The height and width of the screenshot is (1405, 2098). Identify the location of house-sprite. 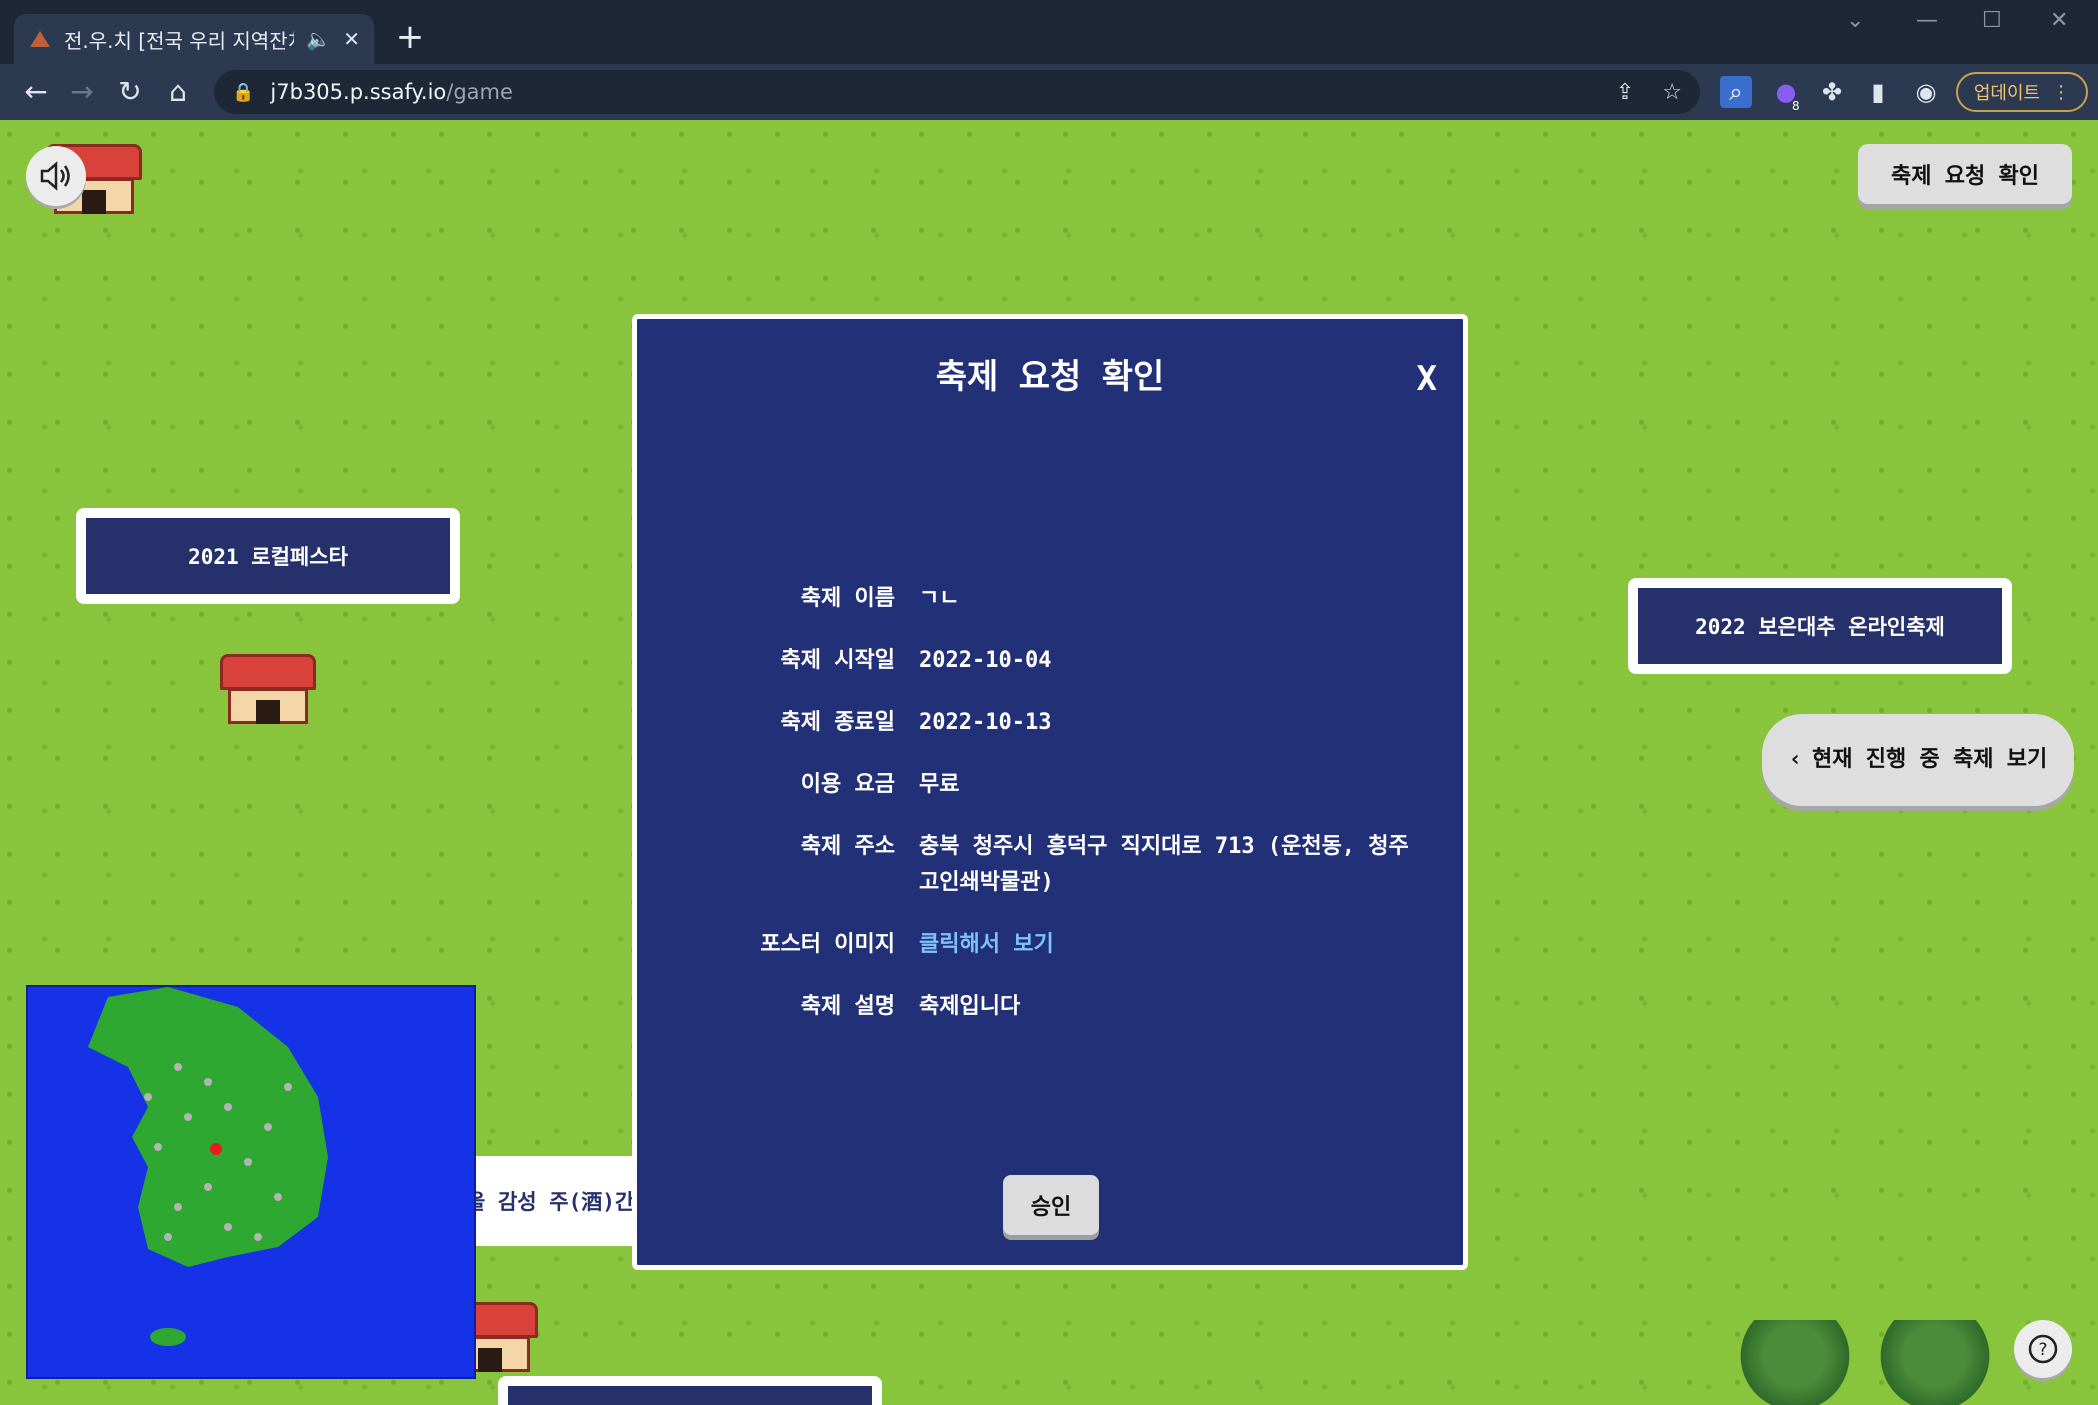
(268, 689).